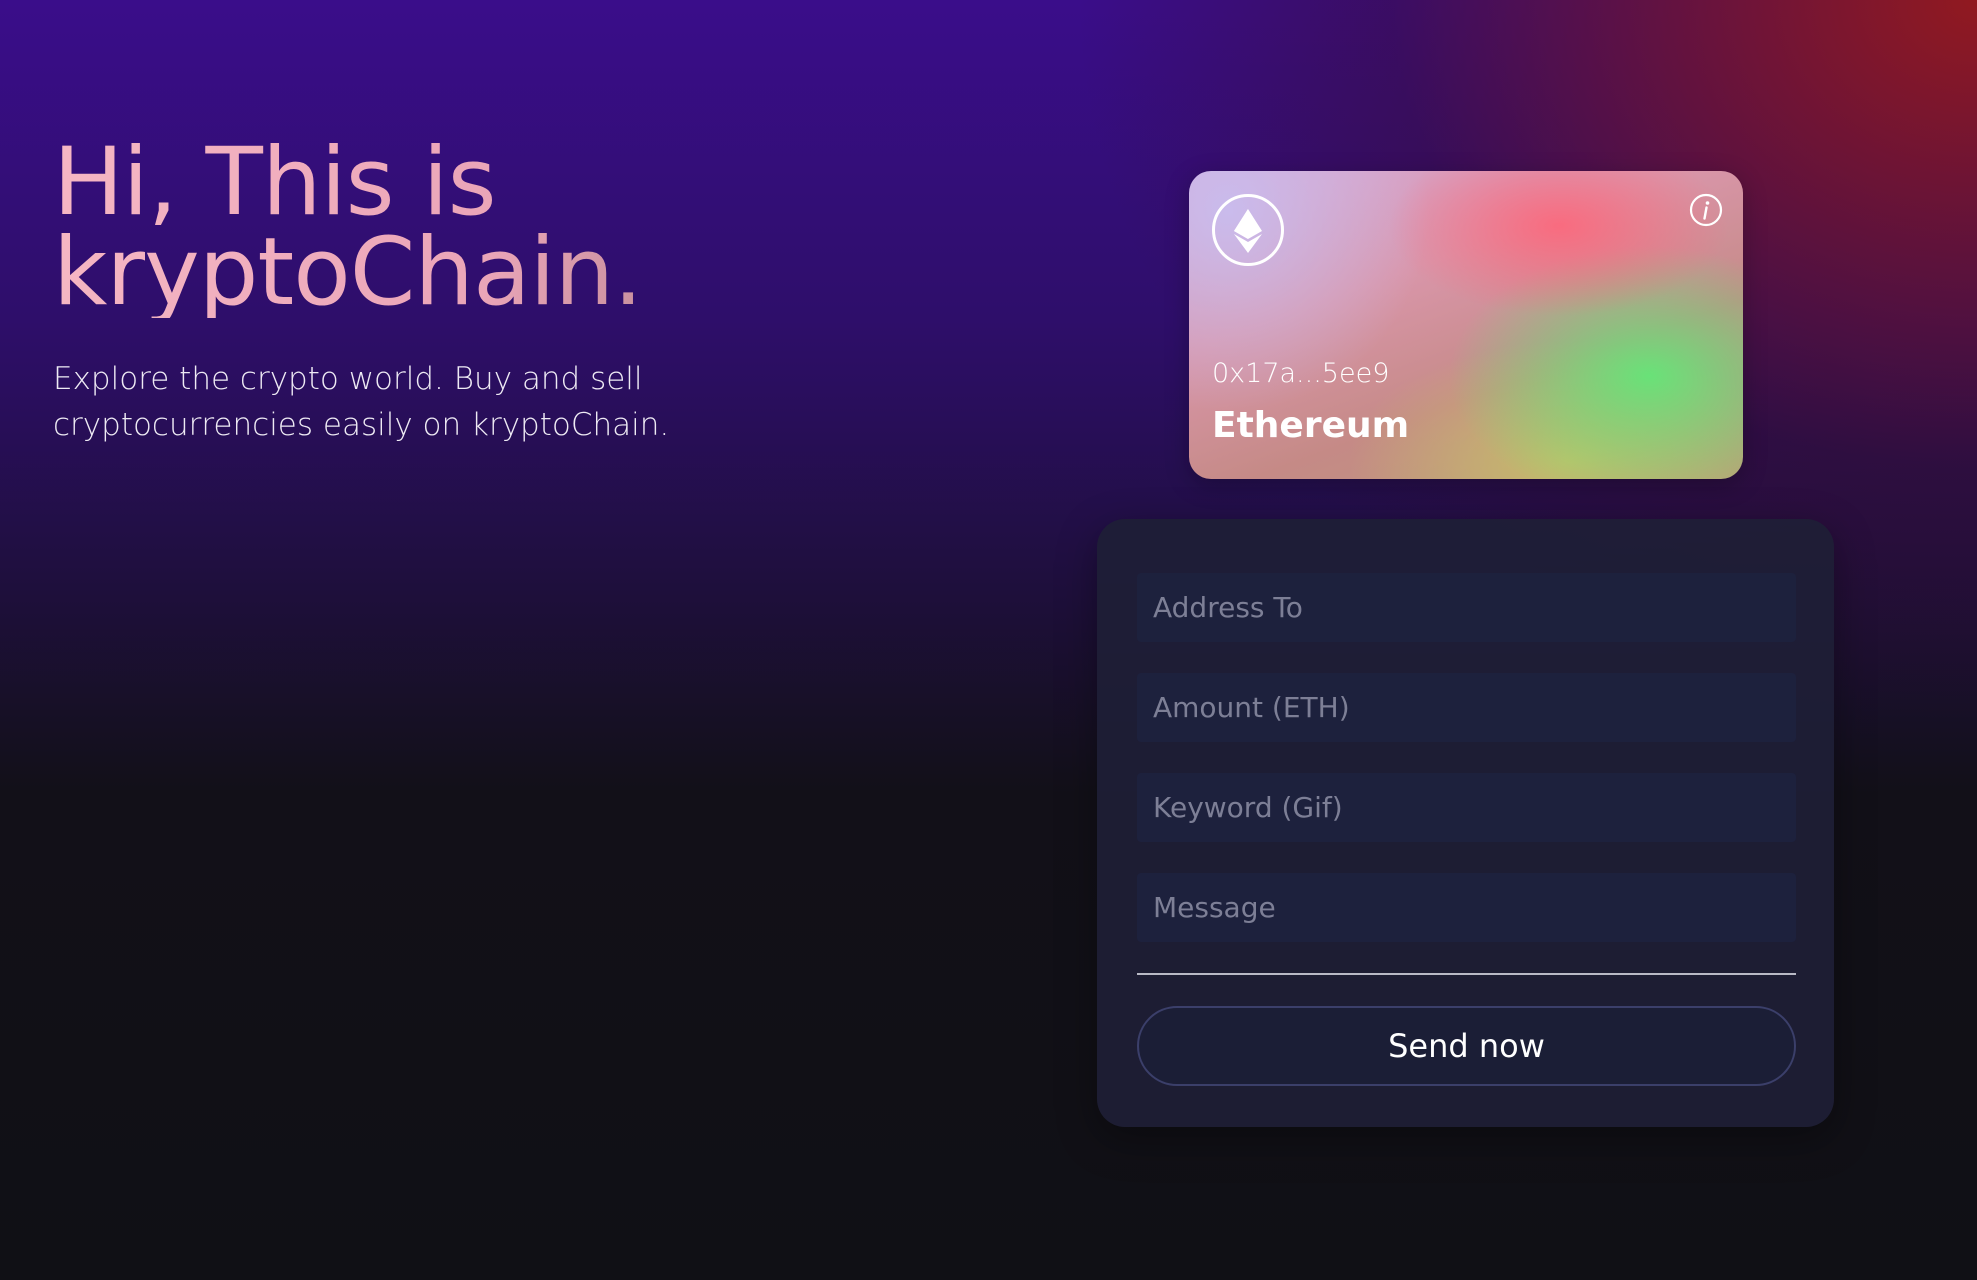 This screenshot has height=1280, width=1977. I want to click on ethereum-card: 0x17a...5ee9 Ethereum, so click(1466, 325).